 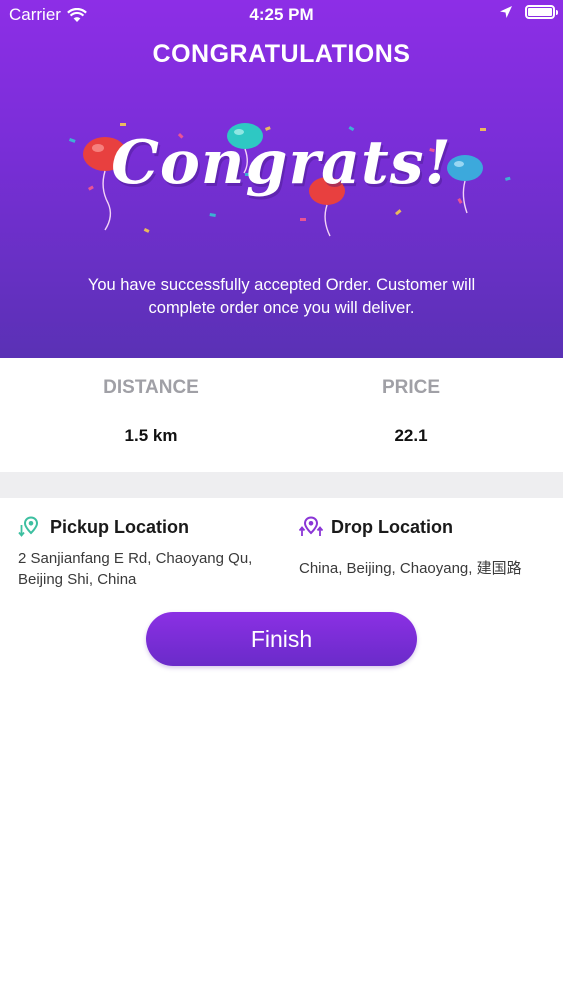 What do you see at coordinates (392, 526) in the screenshot?
I see `drop-title: Drop Location` at bounding box center [392, 526].